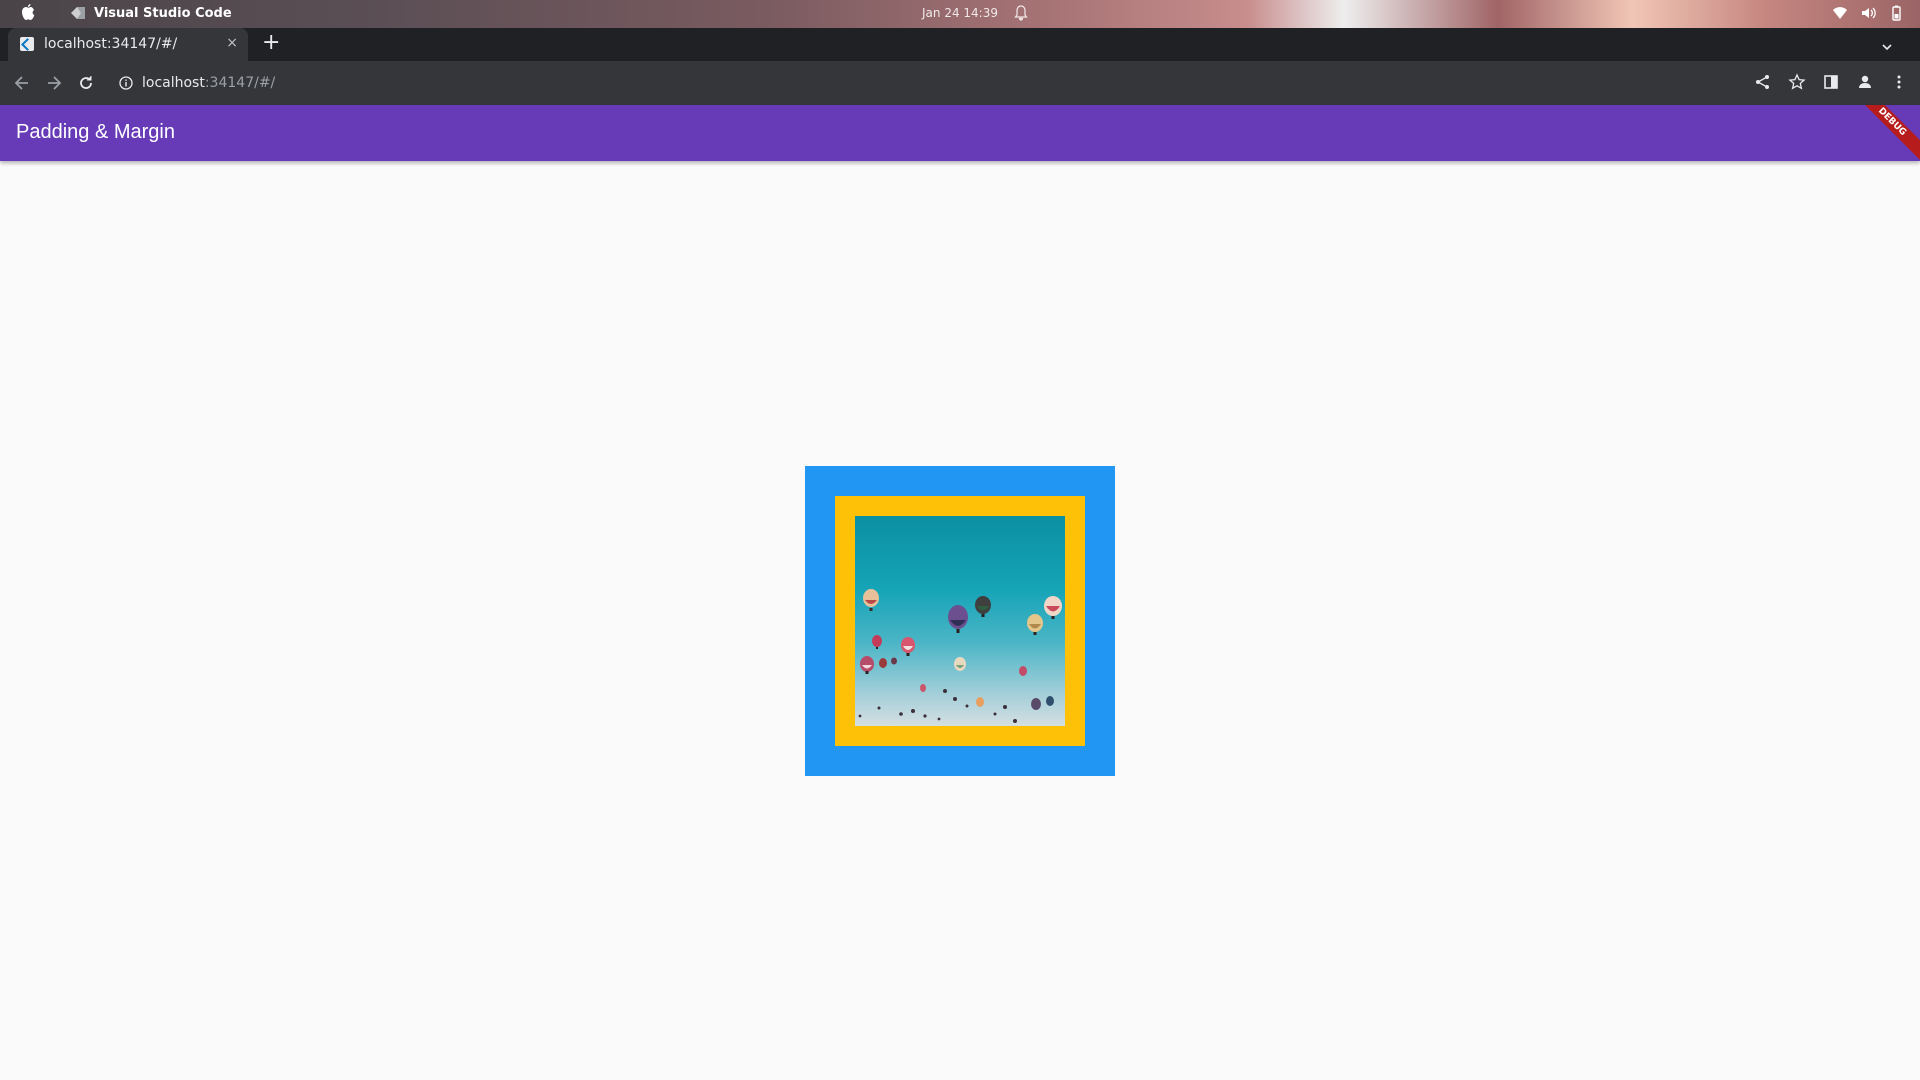  Describe the element at coordinates (1840, 13) in the screenshot. I see `wifi-icon` at that location.